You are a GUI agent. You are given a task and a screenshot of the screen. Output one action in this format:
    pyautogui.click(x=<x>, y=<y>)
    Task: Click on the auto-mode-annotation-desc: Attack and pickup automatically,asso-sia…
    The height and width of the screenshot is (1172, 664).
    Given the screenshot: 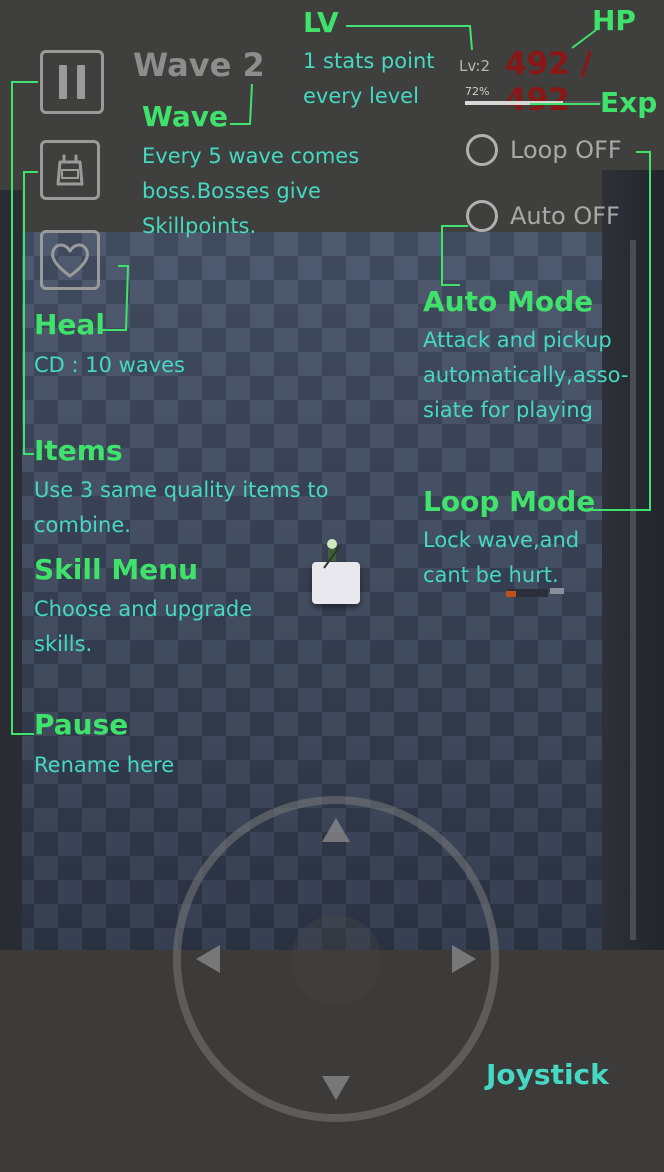 What is the action you would take?
    pyautogui.click(x=526, y=375)
    